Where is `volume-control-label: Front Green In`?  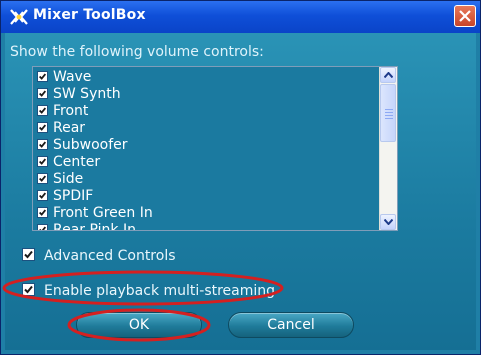
volume-control-label: Front Green In is located at coordinates (103, 213).